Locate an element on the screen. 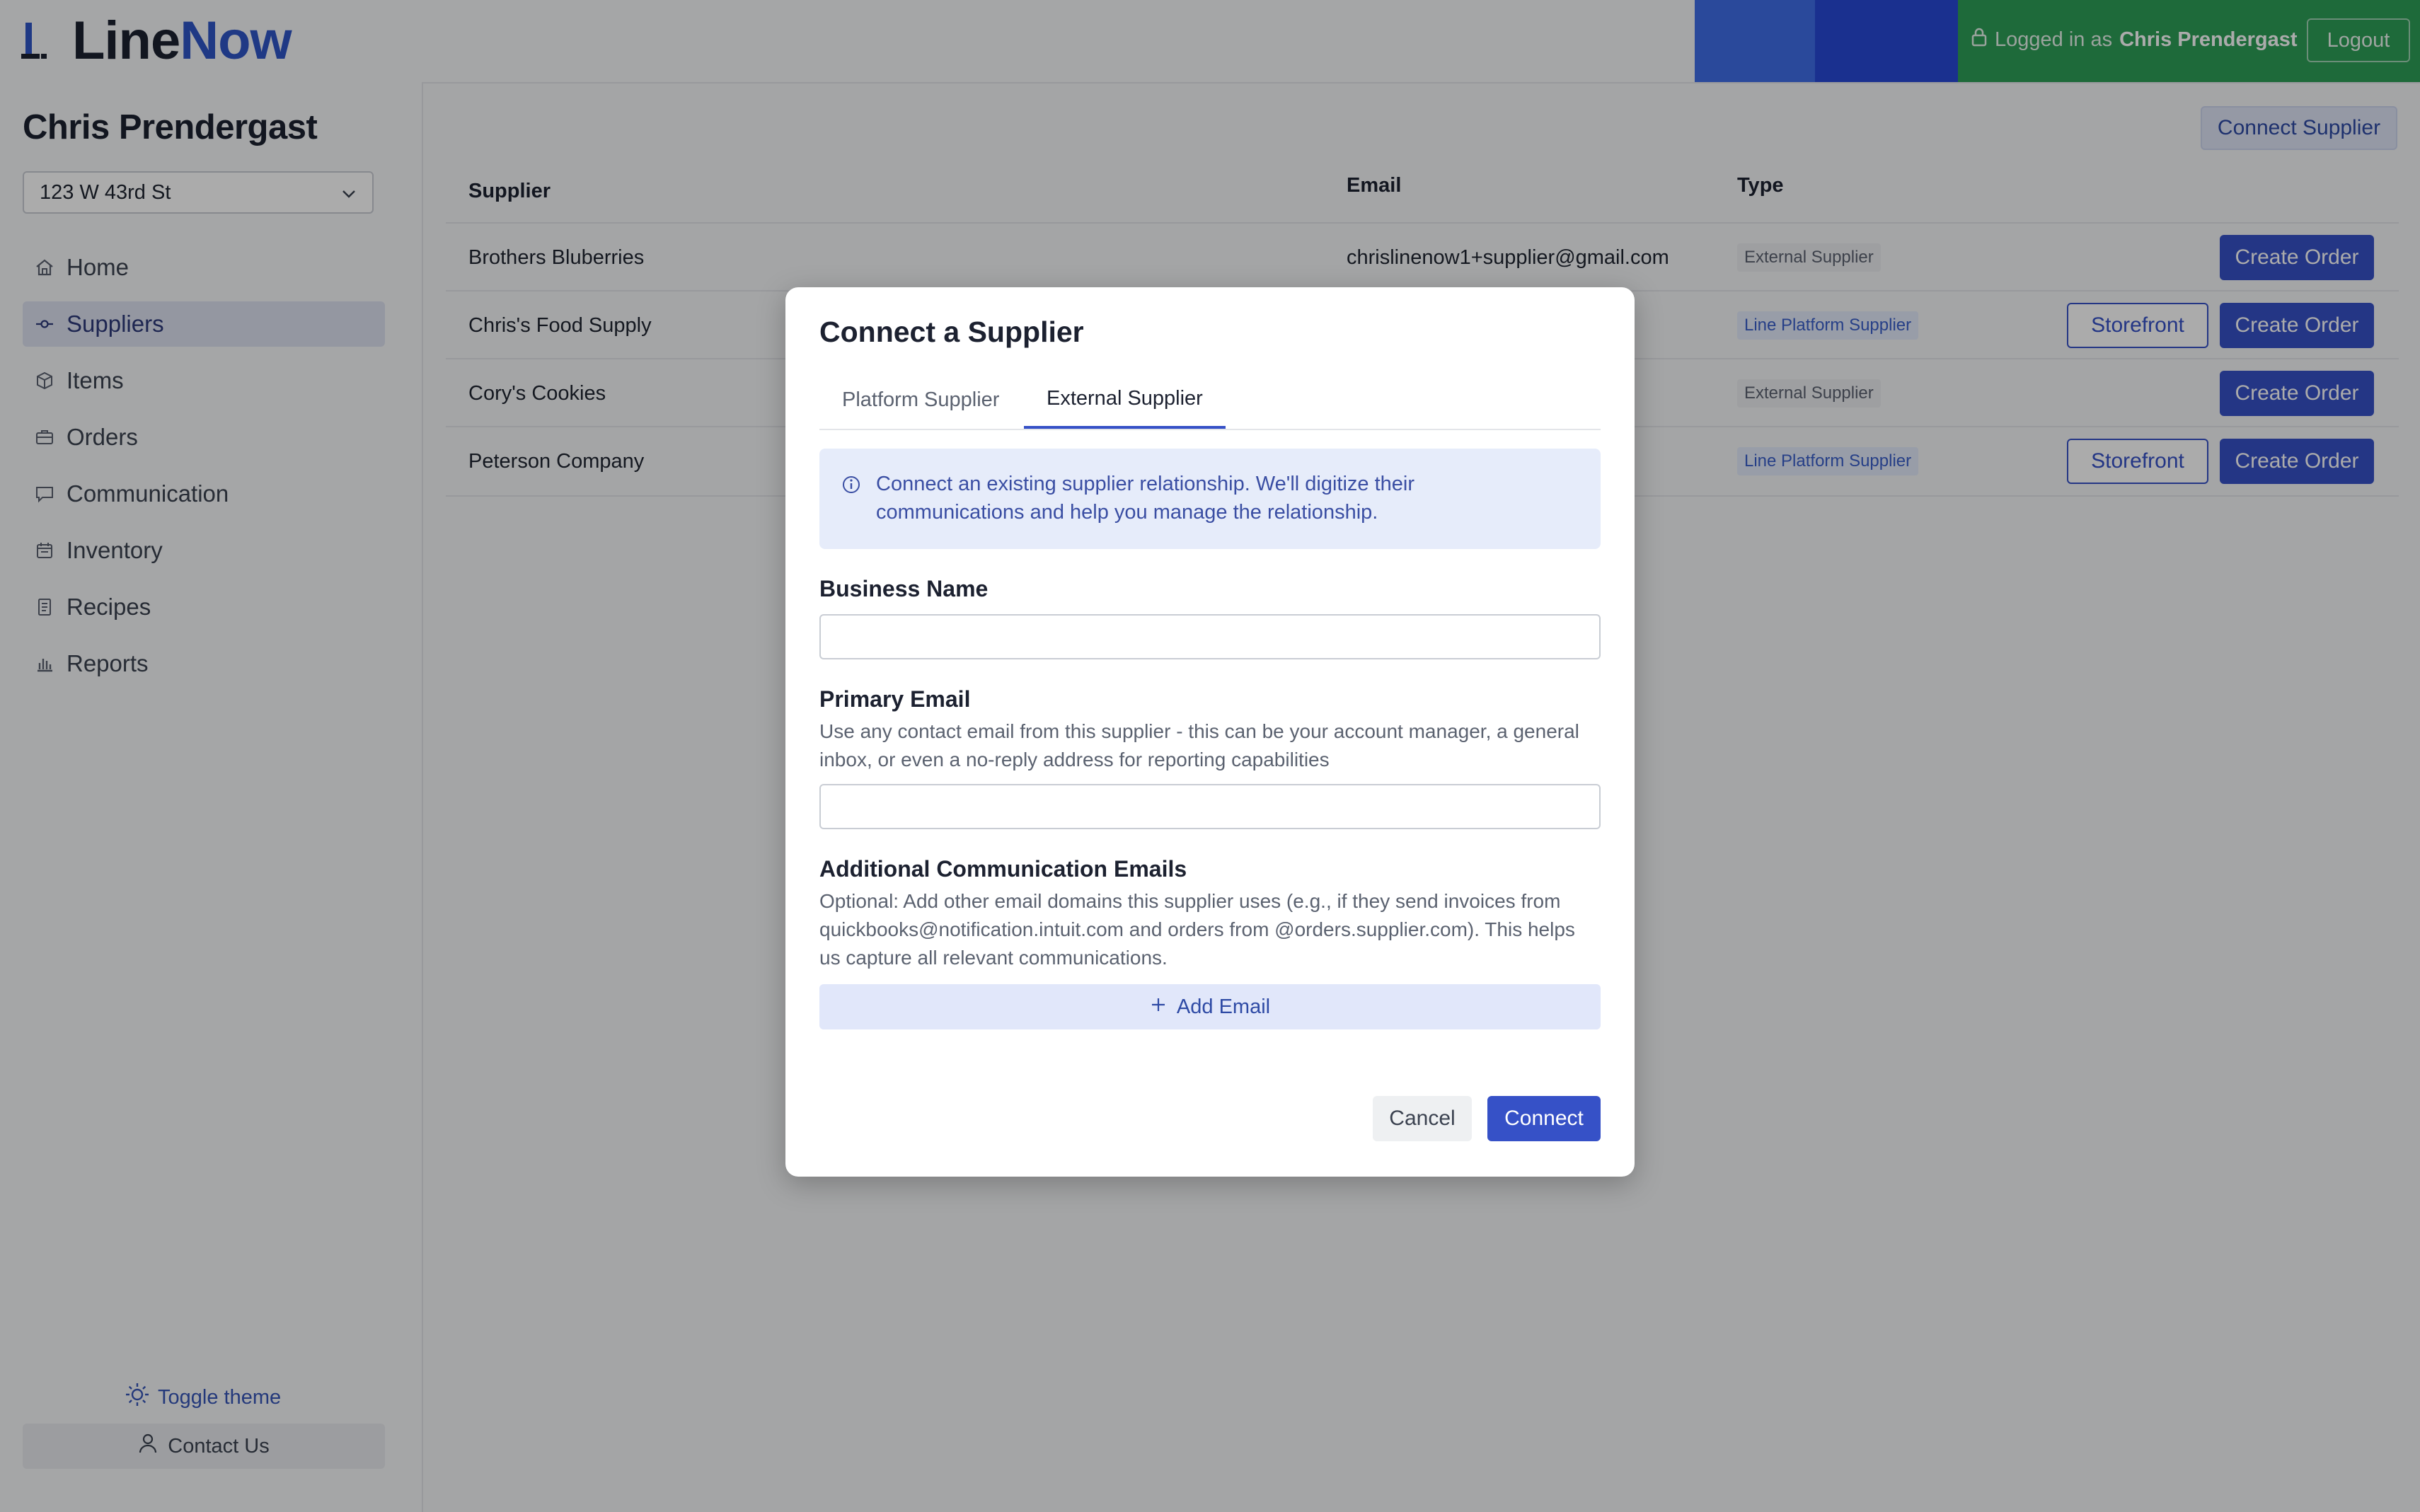 Image resolution: width=2420 pixels, height=1512 pixels. primary-email-input is located at coordinates (1210, 806).